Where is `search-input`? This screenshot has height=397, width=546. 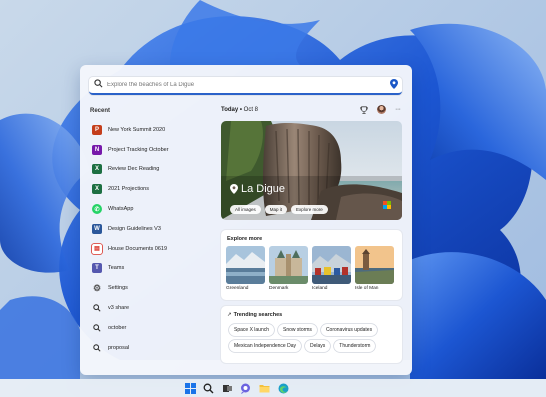
search-input is located at coordinates (242, 85).